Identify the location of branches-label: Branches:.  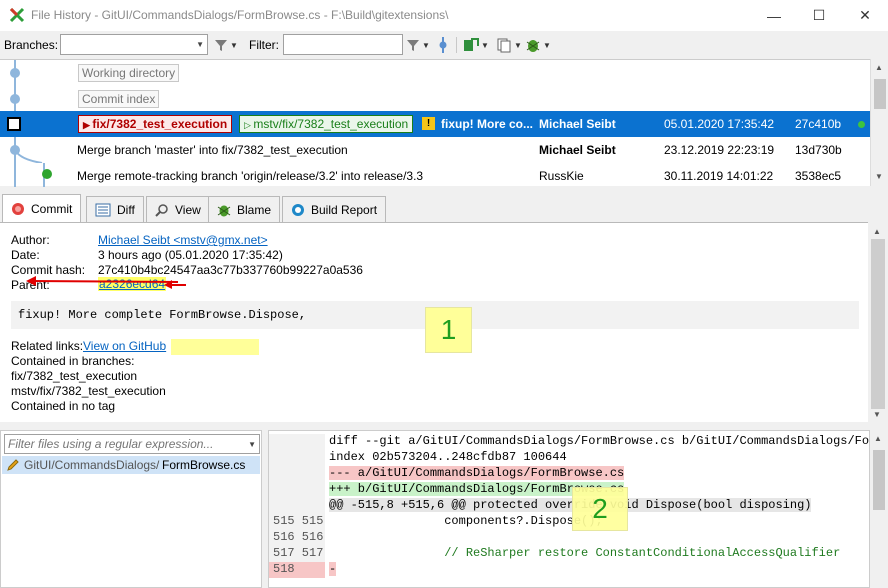
(31, 45).